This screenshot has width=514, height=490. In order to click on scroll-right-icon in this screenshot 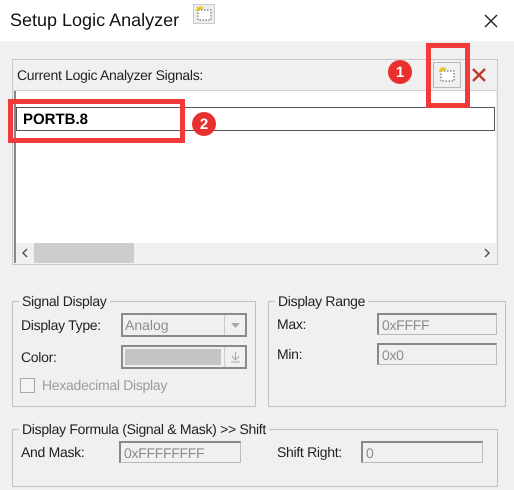, I will do `click(487, 253)`.